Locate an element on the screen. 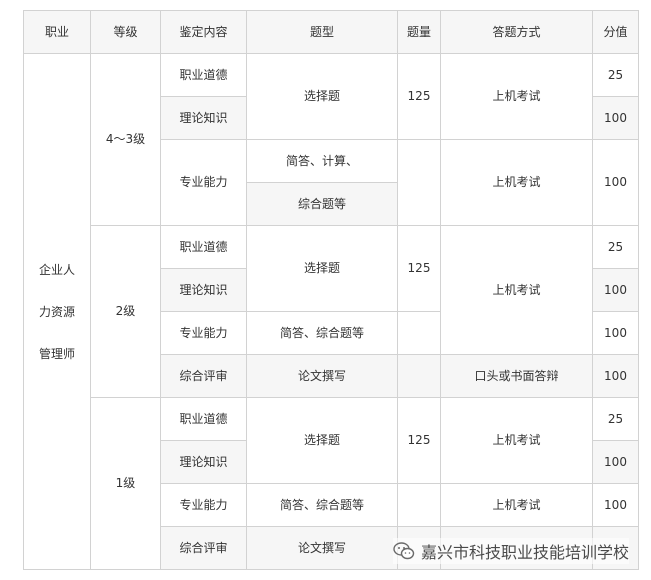 The width and height of the screenshot is (651, 580). occupation-line: 企业人 is located at coordinates (56, 269).